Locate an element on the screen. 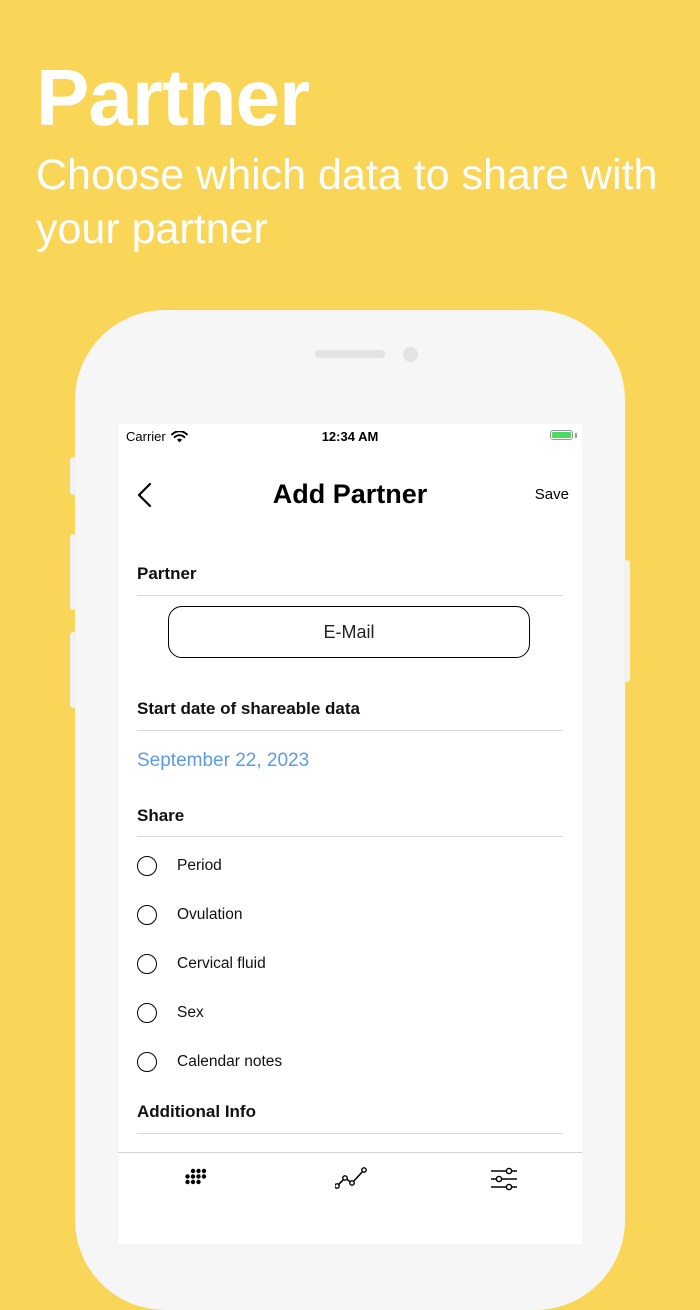  share-option-sex: Sex is located at coordinates (170, 1013).